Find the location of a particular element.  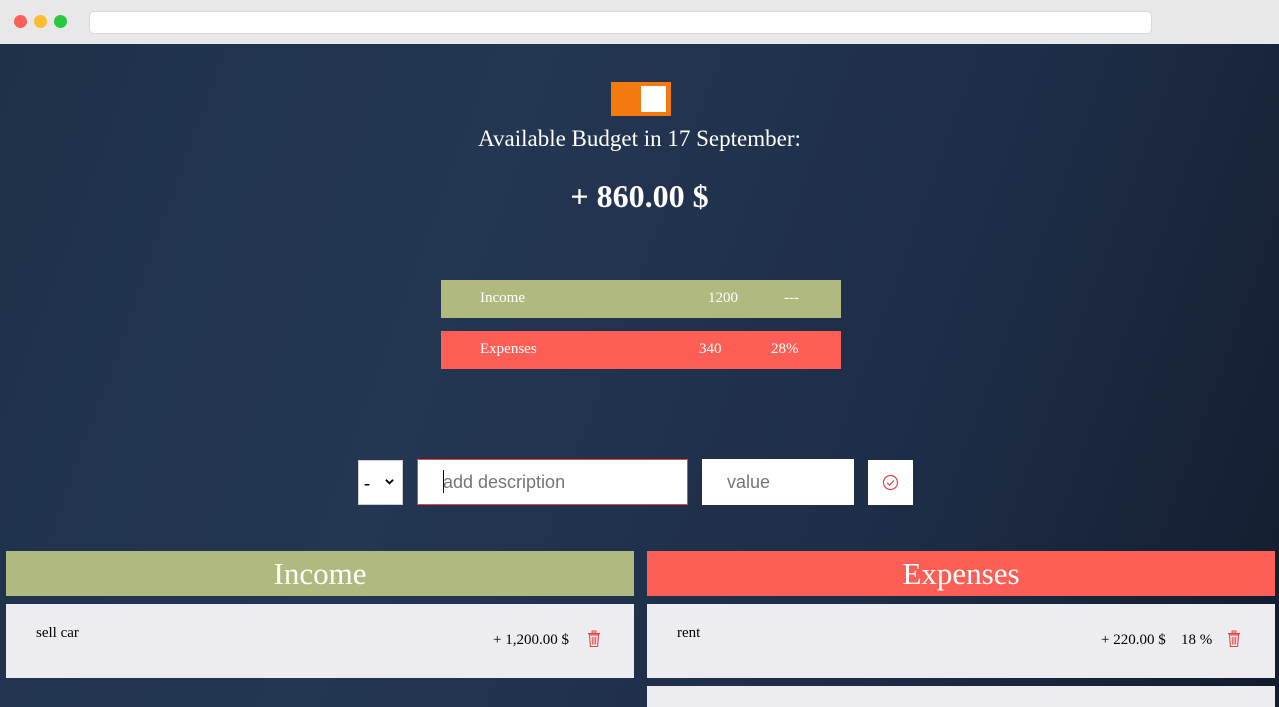

add-button is located at coordinates (890, 482).